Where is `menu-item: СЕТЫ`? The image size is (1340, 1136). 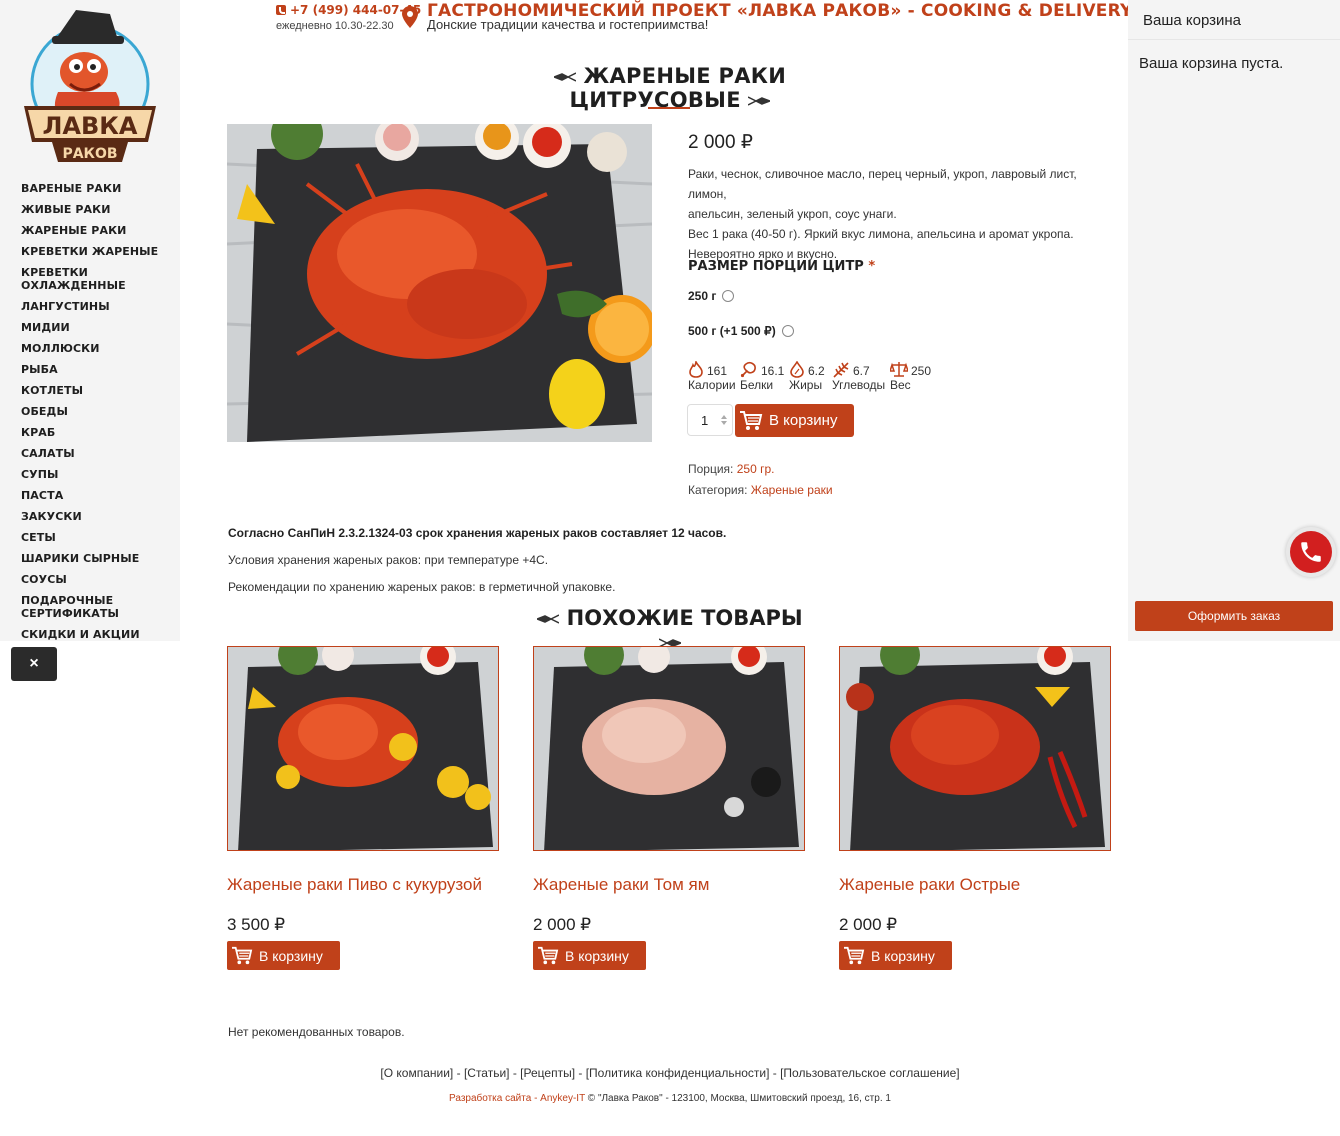
menu-item: СЕТЫ is located at coordinates (96, 537).